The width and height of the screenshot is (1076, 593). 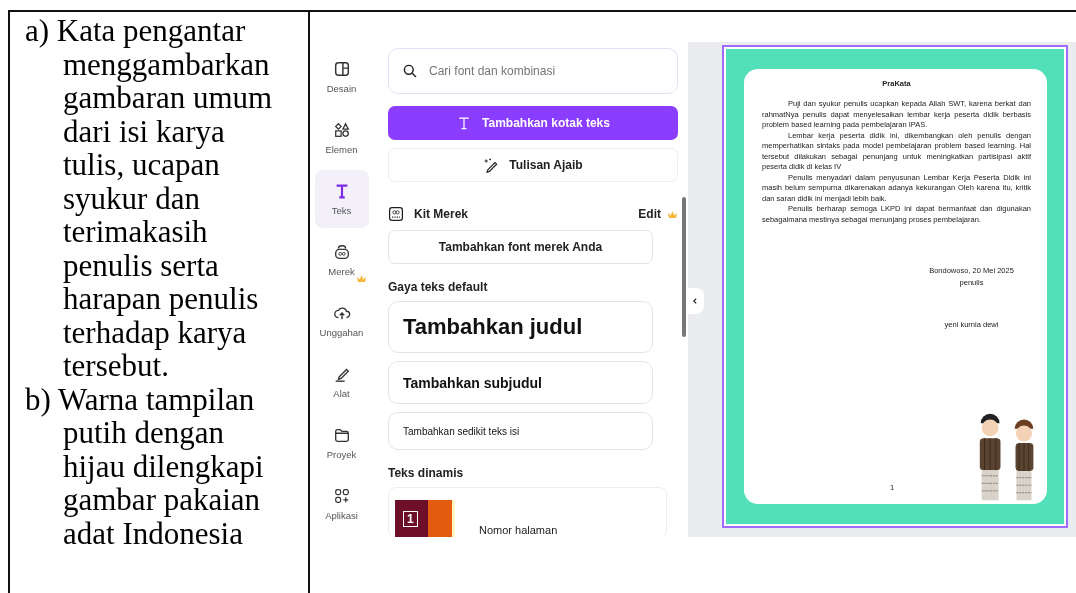 What do you see at coordinates (341, 382) in the screenshot?
I see `sidebar-item: Alat` at bounding box center [341, 382].